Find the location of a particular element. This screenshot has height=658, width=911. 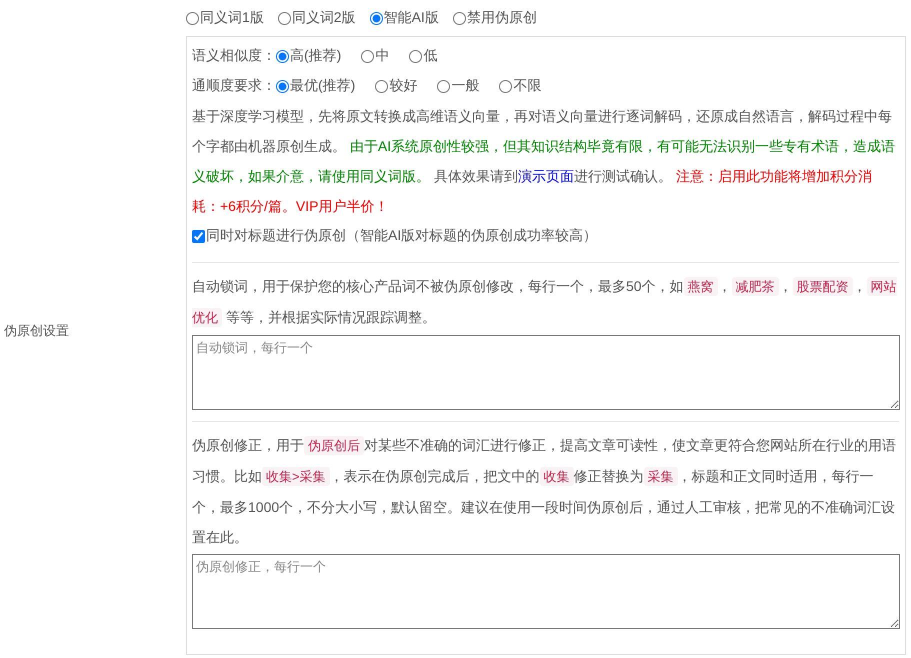

section-label: 伪原创设置 is located at coordinates (36, 331).